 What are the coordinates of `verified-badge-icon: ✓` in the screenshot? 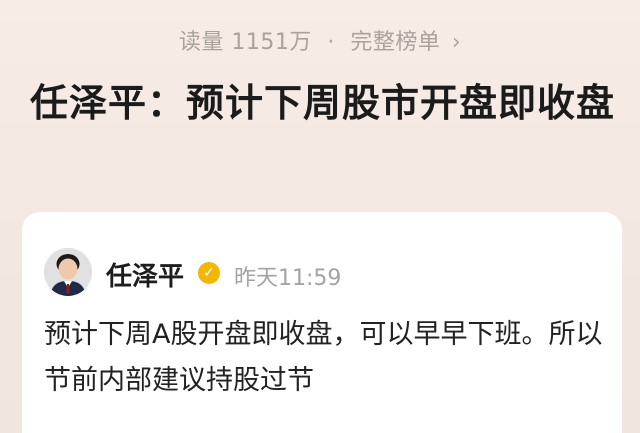 It's located at (209, 273).